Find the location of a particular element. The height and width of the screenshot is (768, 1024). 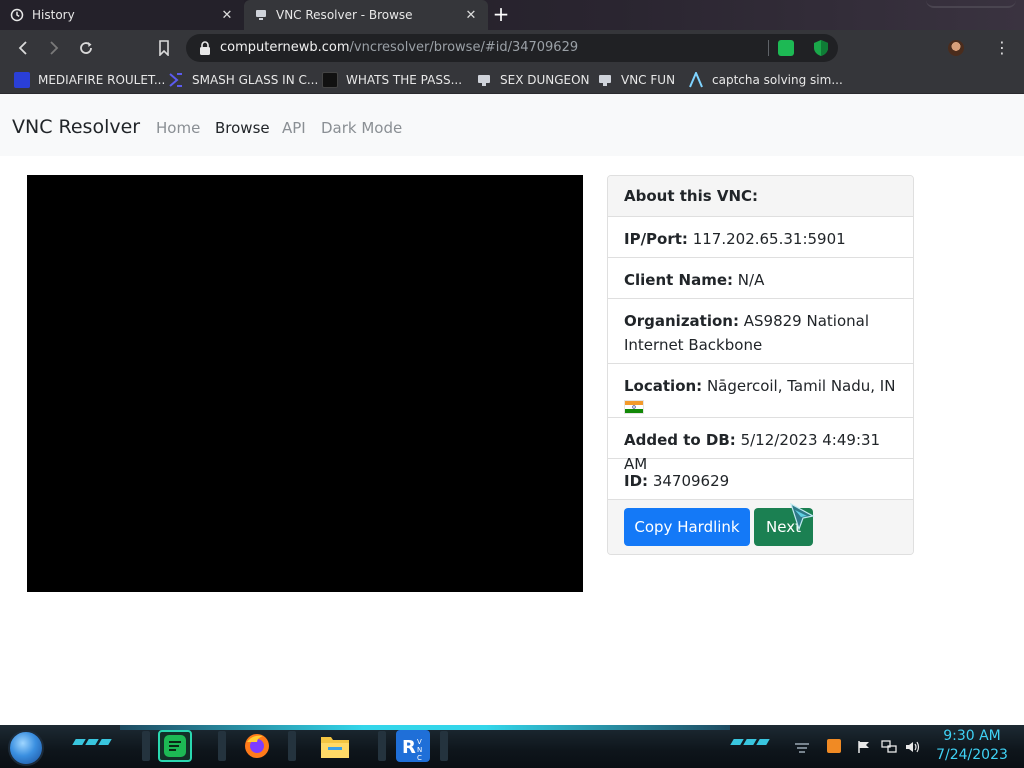

tab-vnc-resolver: VNC Resolver - Browse ✕ is located at coordinates (366, 15).